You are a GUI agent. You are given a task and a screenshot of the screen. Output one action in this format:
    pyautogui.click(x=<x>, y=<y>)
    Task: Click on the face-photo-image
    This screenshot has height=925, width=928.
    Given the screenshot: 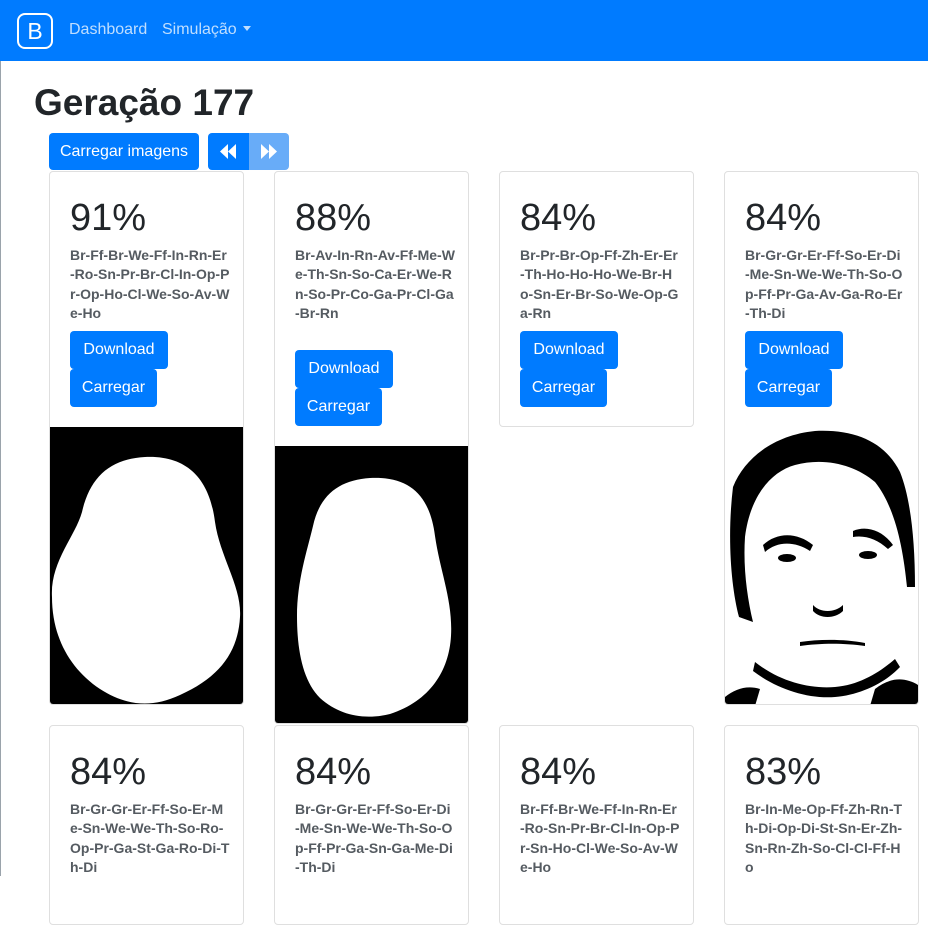 What is the action you would take?
    pyautogui.click(x=821, y=565)
    